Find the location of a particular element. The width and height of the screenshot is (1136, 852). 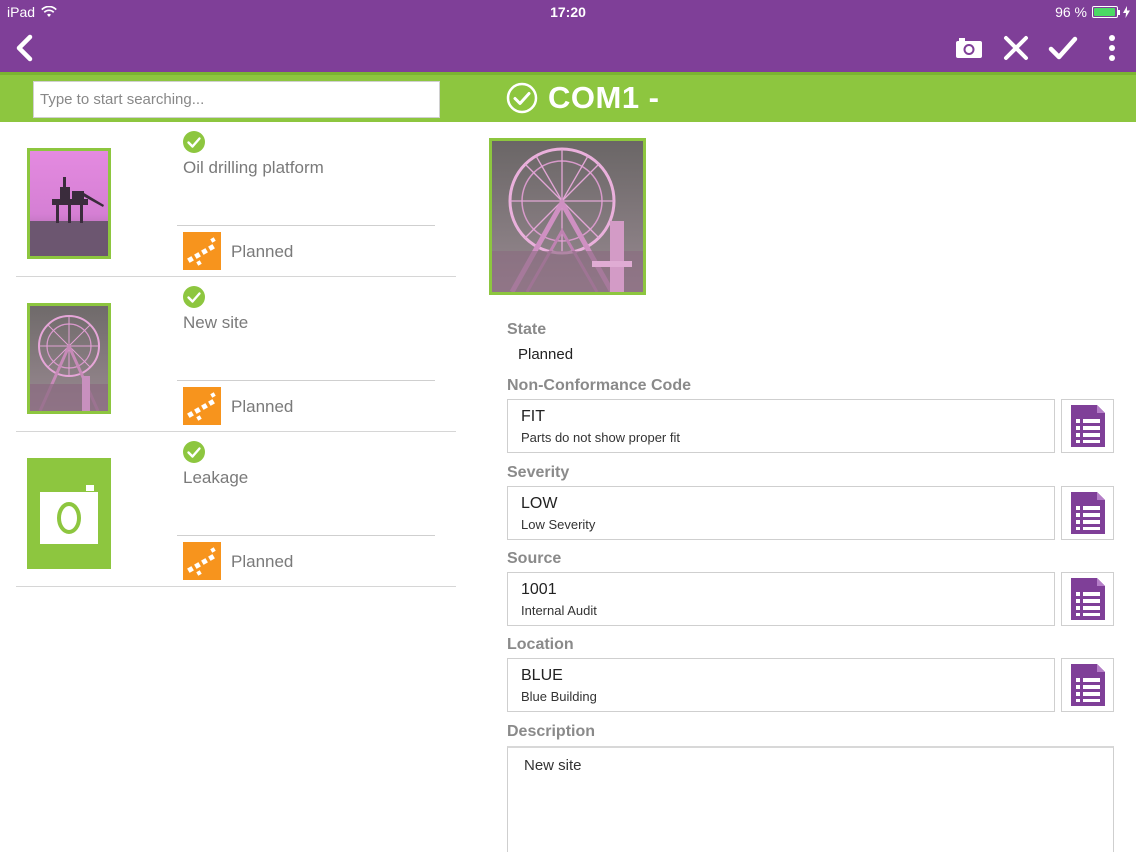

list-item-title: Oil drilling platform is located at coordinates (253, 167).